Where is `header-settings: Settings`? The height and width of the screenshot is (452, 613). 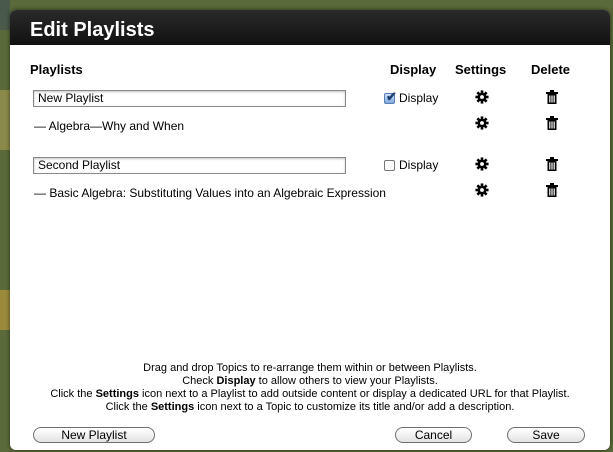
header-settings: Settings is located at coordinates (481, 69).